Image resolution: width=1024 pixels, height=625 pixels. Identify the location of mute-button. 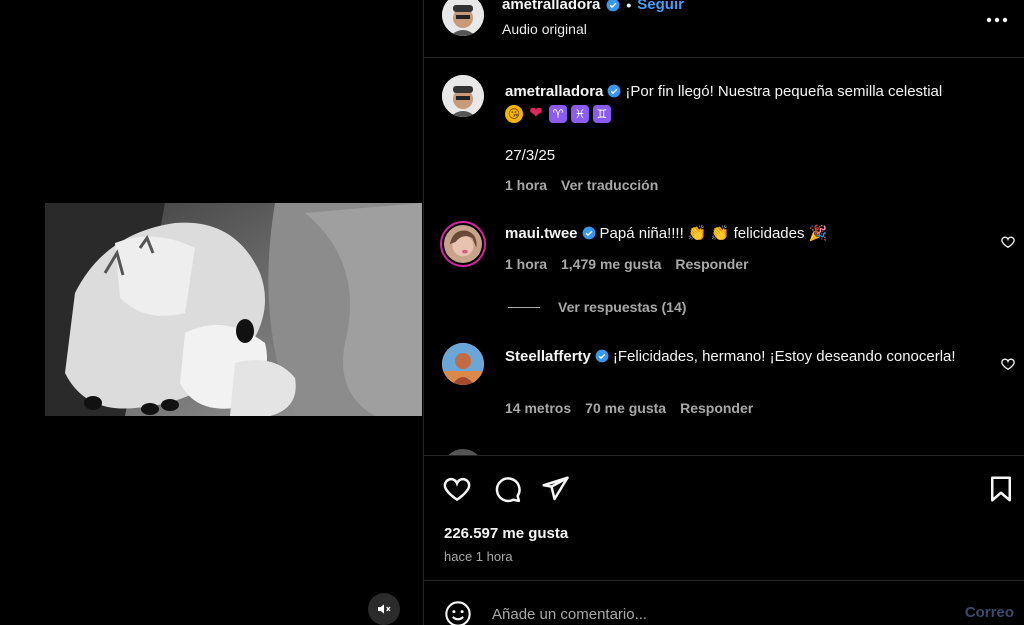
(384, 609).